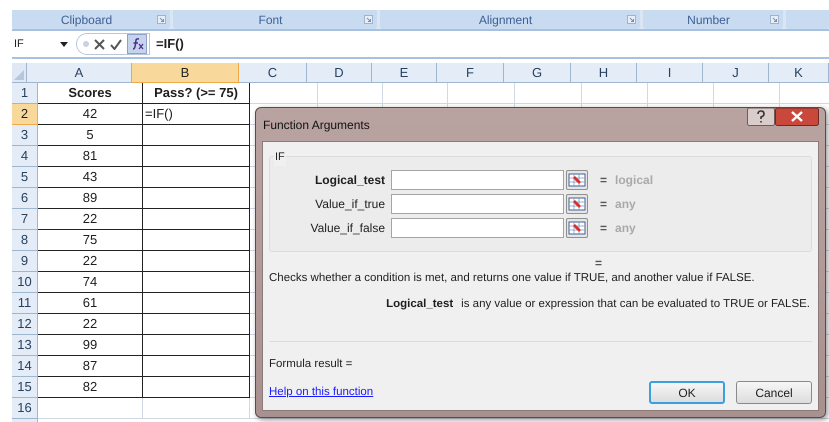 This screenshot has height=422, width=829. Describe the element at coordinates (25, 240) in the screenshot. I see `row-header: 8` at that location.